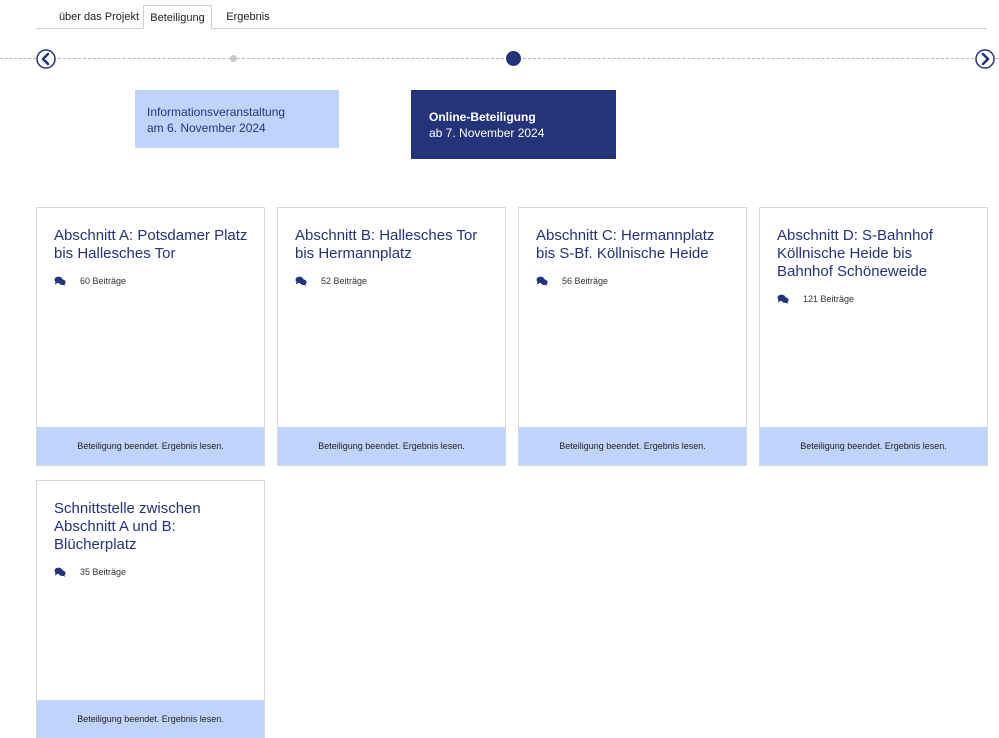  Describe the element at coordinates (103, 281) in the screenshot. I see `comment-count-text: 60 Beiträge` at that location.